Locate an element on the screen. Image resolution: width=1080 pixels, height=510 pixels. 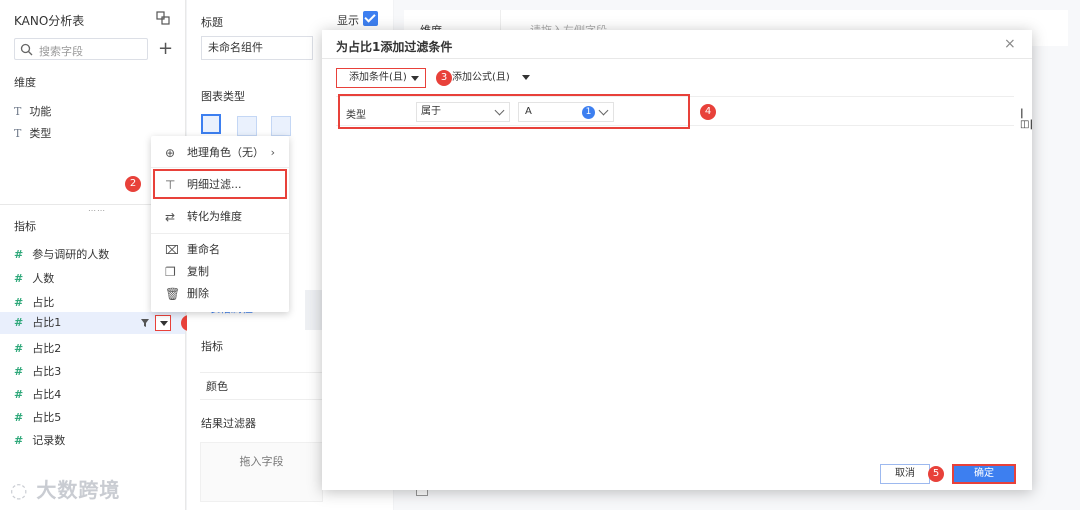
search-icon is located at coordinates (26, 49).